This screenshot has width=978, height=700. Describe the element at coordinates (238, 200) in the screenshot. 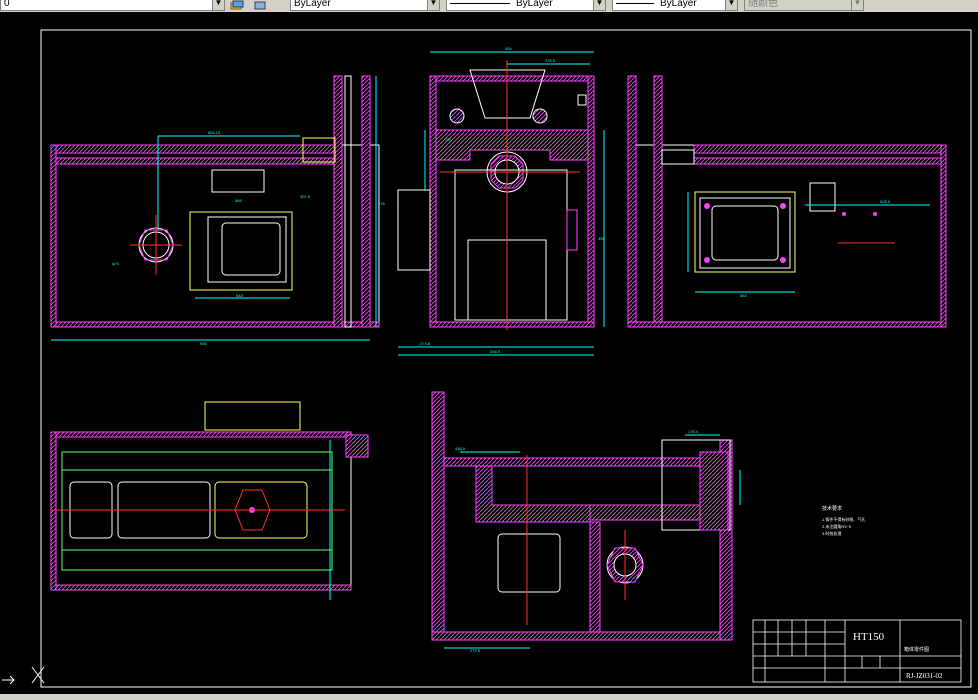

I see `front-dim-window: 585` at that location.